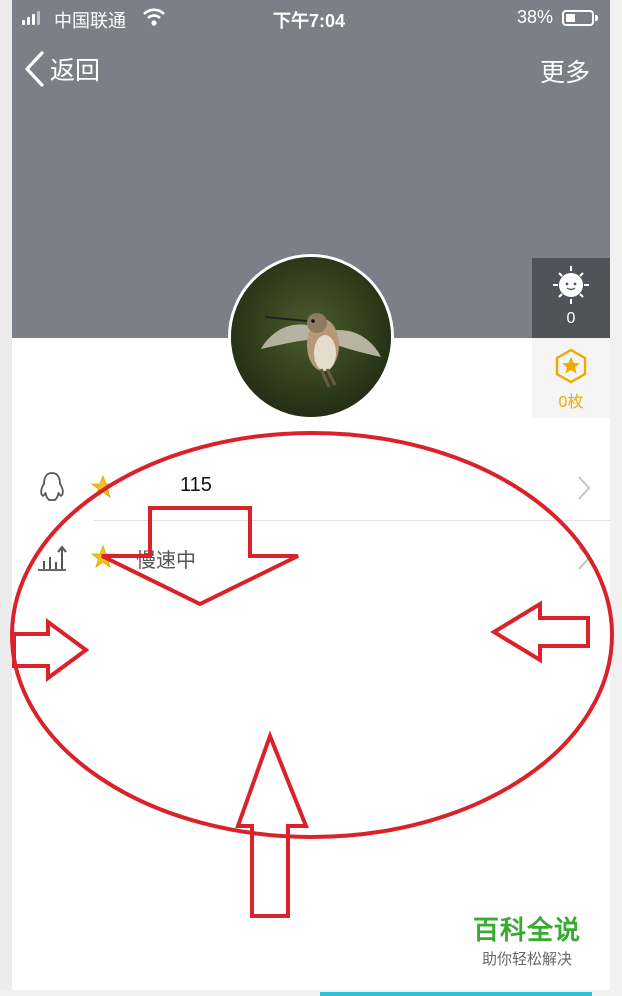 Image resolution: width=622 pixels, height=996 pixels. I want to click on chart-up-icon, so click(52, 558).